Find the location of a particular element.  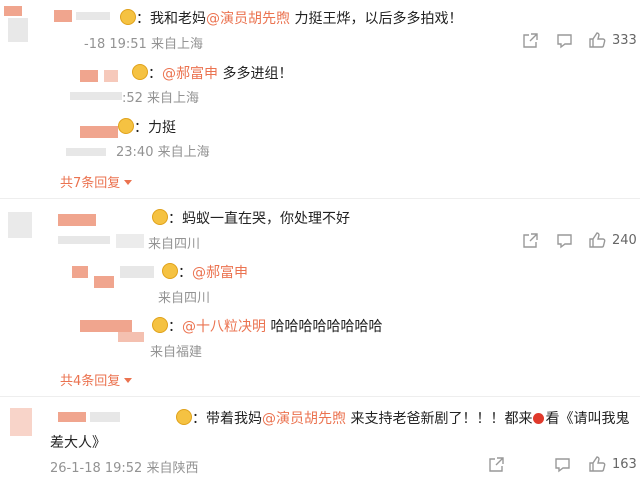

comment-body: 力挺王烨，以后多多拍戏！ is located at coordinates (376, 19).